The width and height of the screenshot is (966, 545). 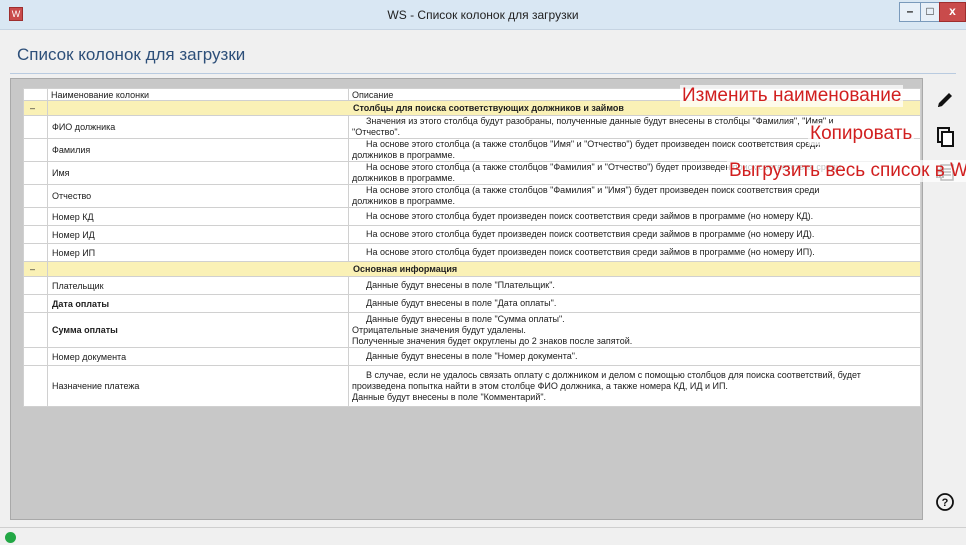 What do you see at coordinates (198, 173) in the screenshot?
I see `column-name-cell: Имя` at bounding box center [198, 173].